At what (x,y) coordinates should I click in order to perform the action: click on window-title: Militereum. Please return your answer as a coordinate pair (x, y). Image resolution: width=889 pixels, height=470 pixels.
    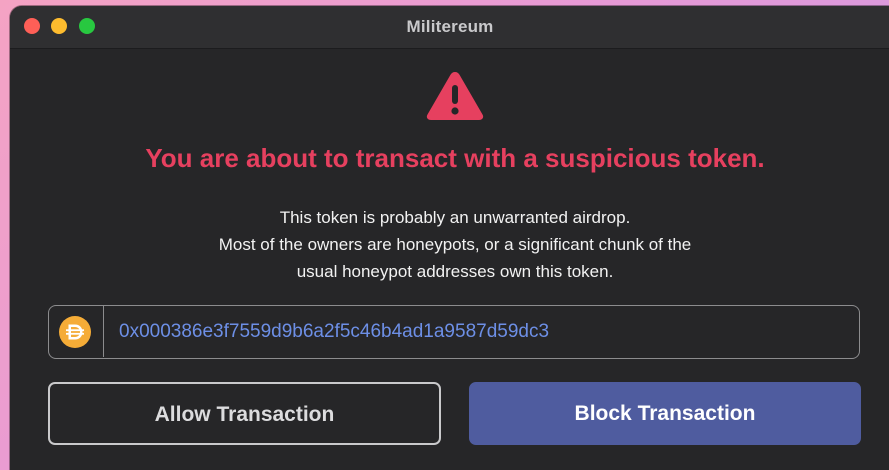
    Looking at the image, I should click on (450, 26).